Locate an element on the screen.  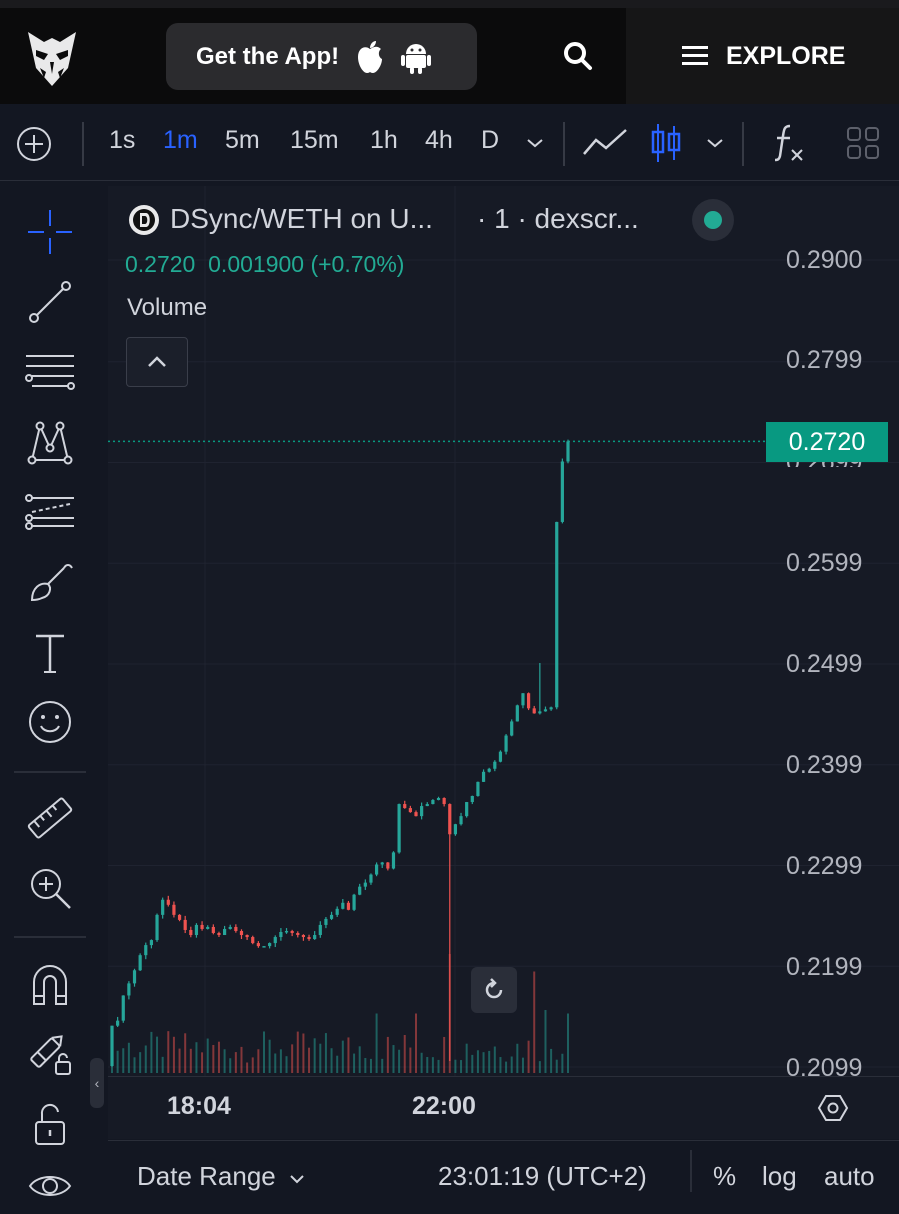
android-icon is located at coordinates (416, 57).